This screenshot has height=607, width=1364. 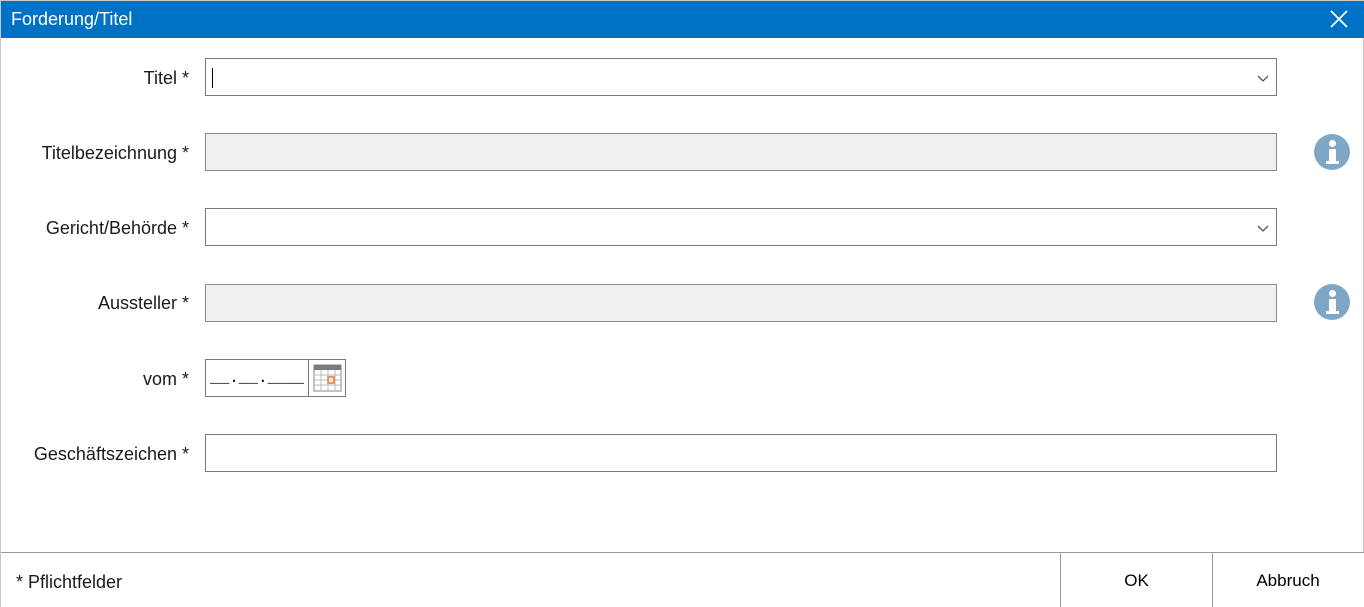 I want to click on aussteller-input, so click(x=741, y=303).